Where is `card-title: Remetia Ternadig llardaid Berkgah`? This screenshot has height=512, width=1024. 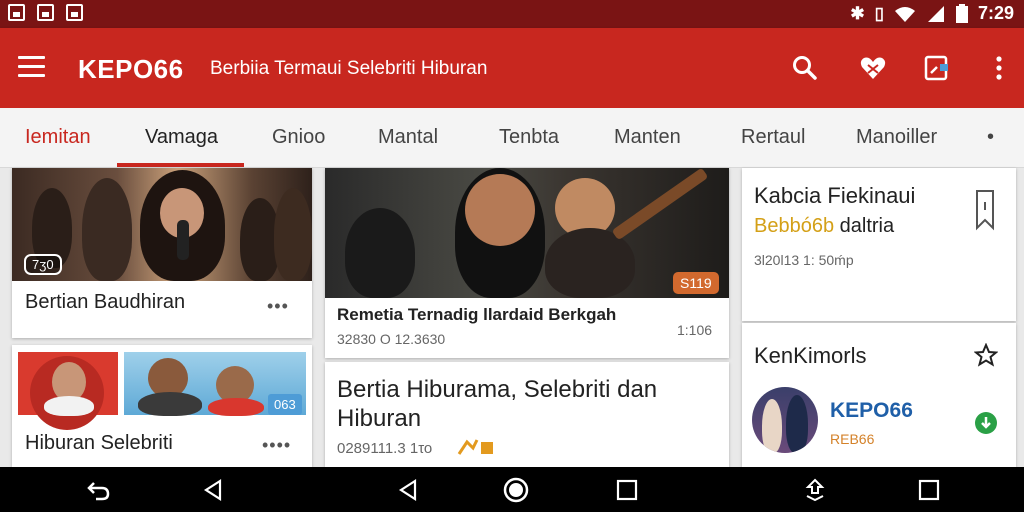
card-title: Remetia Ternadig llardaid Berkgah is located at coordinates (477, 314).